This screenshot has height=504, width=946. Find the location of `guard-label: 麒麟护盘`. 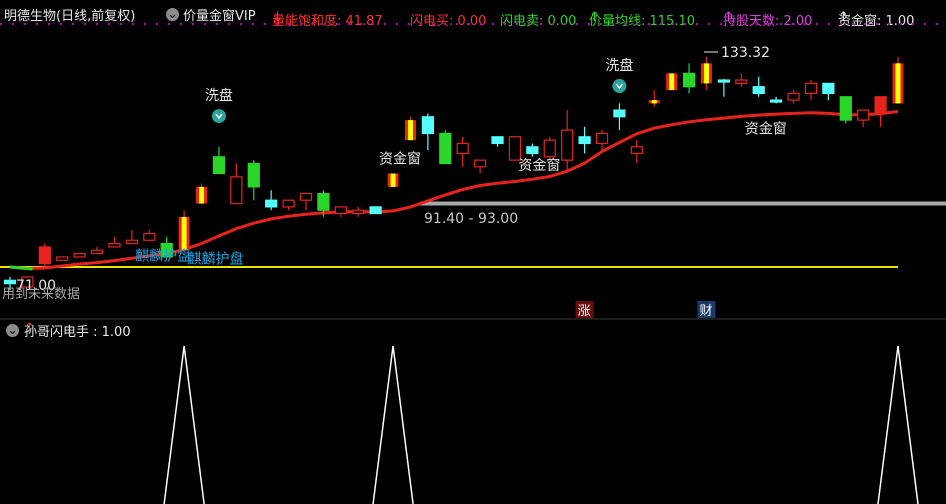

guard-label: 麒麟护盘 is located at coordinates (216, 259).